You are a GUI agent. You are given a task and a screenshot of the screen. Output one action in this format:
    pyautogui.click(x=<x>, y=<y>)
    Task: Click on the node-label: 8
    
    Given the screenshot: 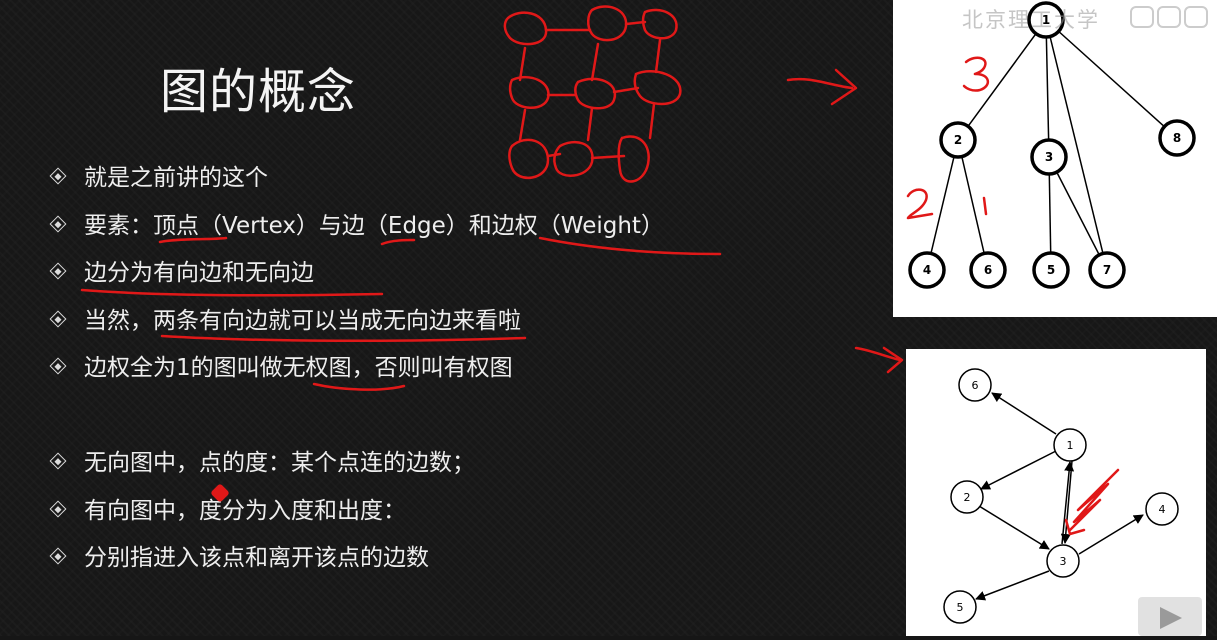 What is the action you would take?
    pyautogui.click(x=1177, y=138)
    